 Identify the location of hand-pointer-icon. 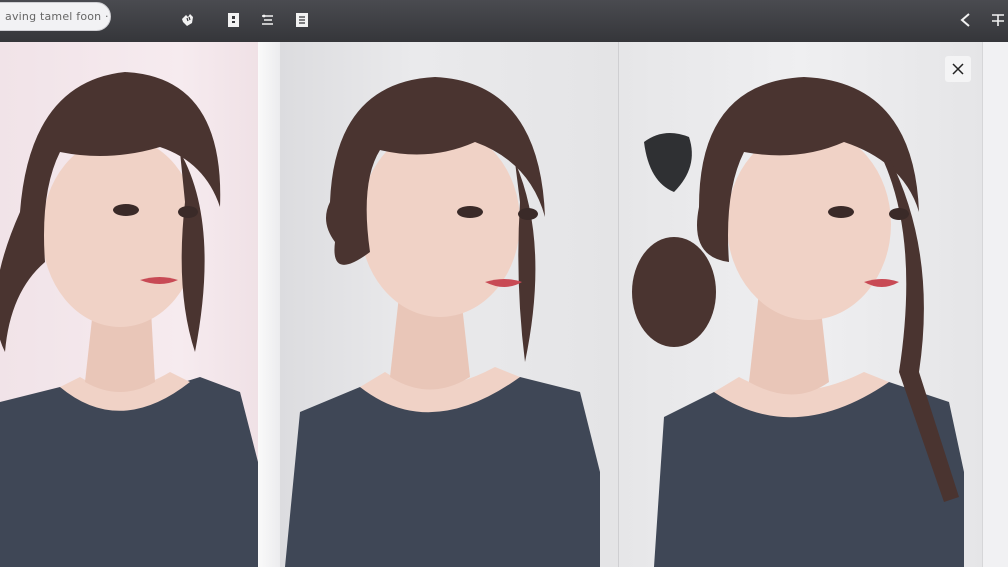
(188, 20).